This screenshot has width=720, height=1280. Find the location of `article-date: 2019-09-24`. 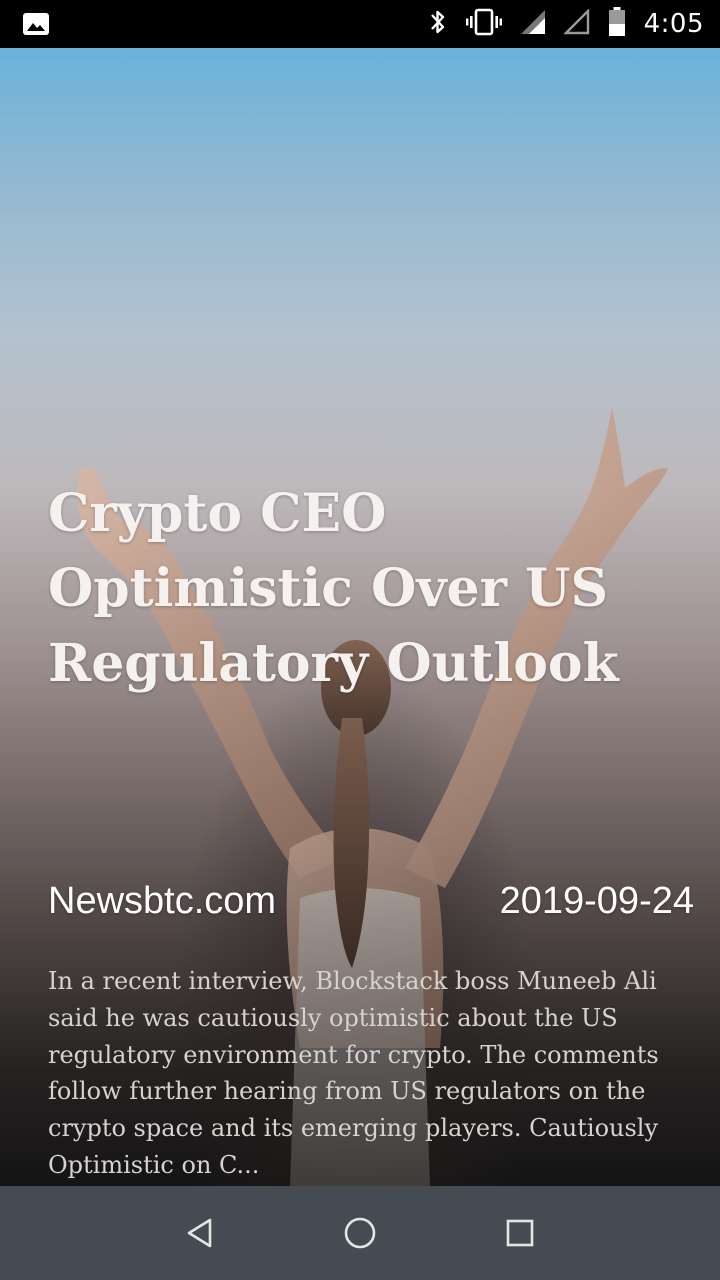

article-date: 2019-09-24 is located at coordinates (596, 901).